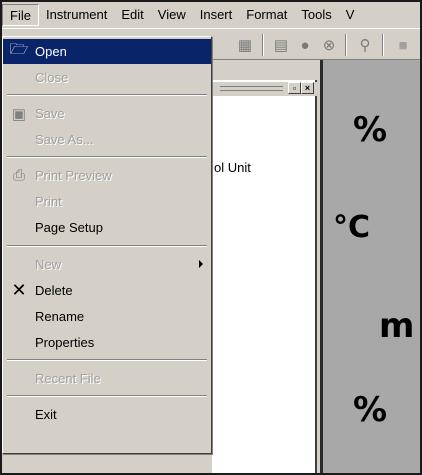 This screenshot has height=475, width=422. What do you see at coordinates (107, 113) in the screenshot?
I see `menu-item-save: ▣ Save` at bounding box center [107, 113].